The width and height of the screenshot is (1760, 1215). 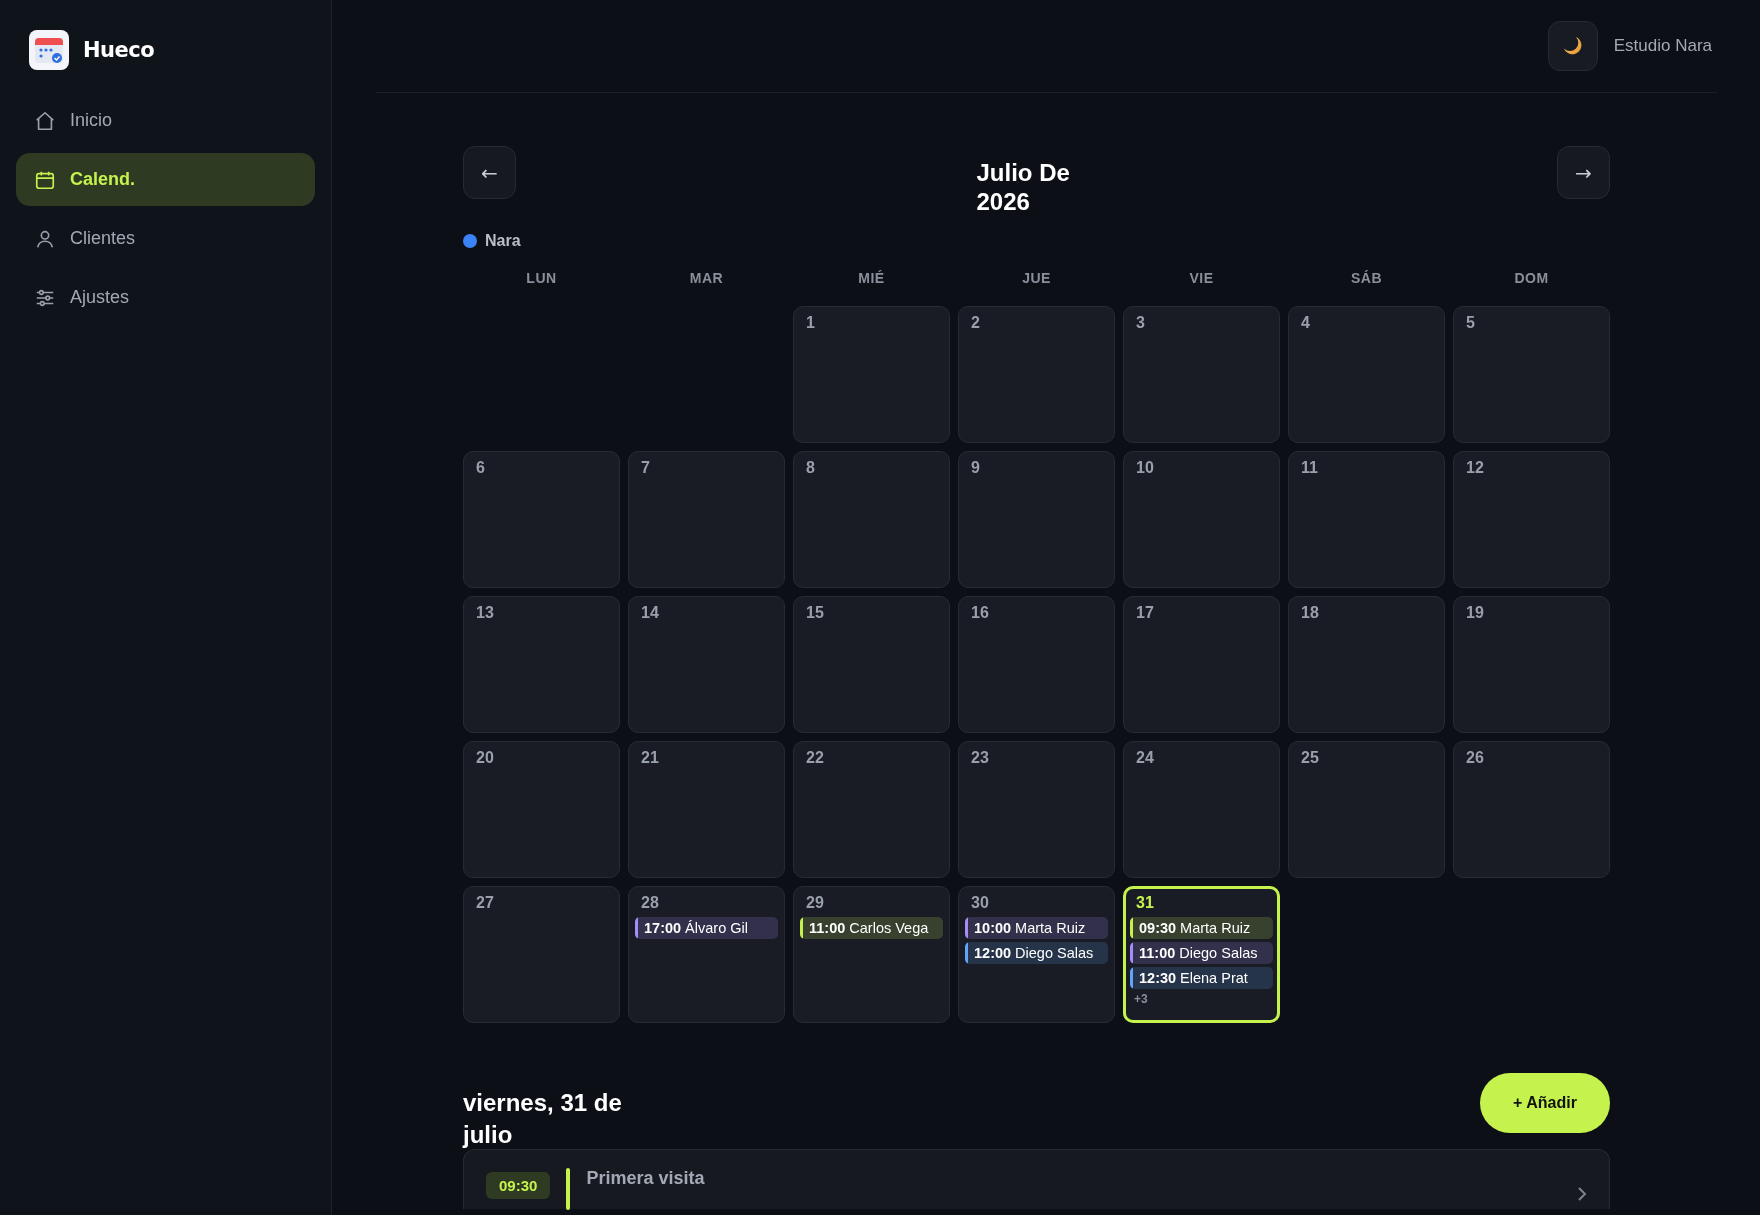 What do you see at coordinates (1145, 613) in the screenshot?
I see `day-number: 17` at bounding box center [1145, 613].